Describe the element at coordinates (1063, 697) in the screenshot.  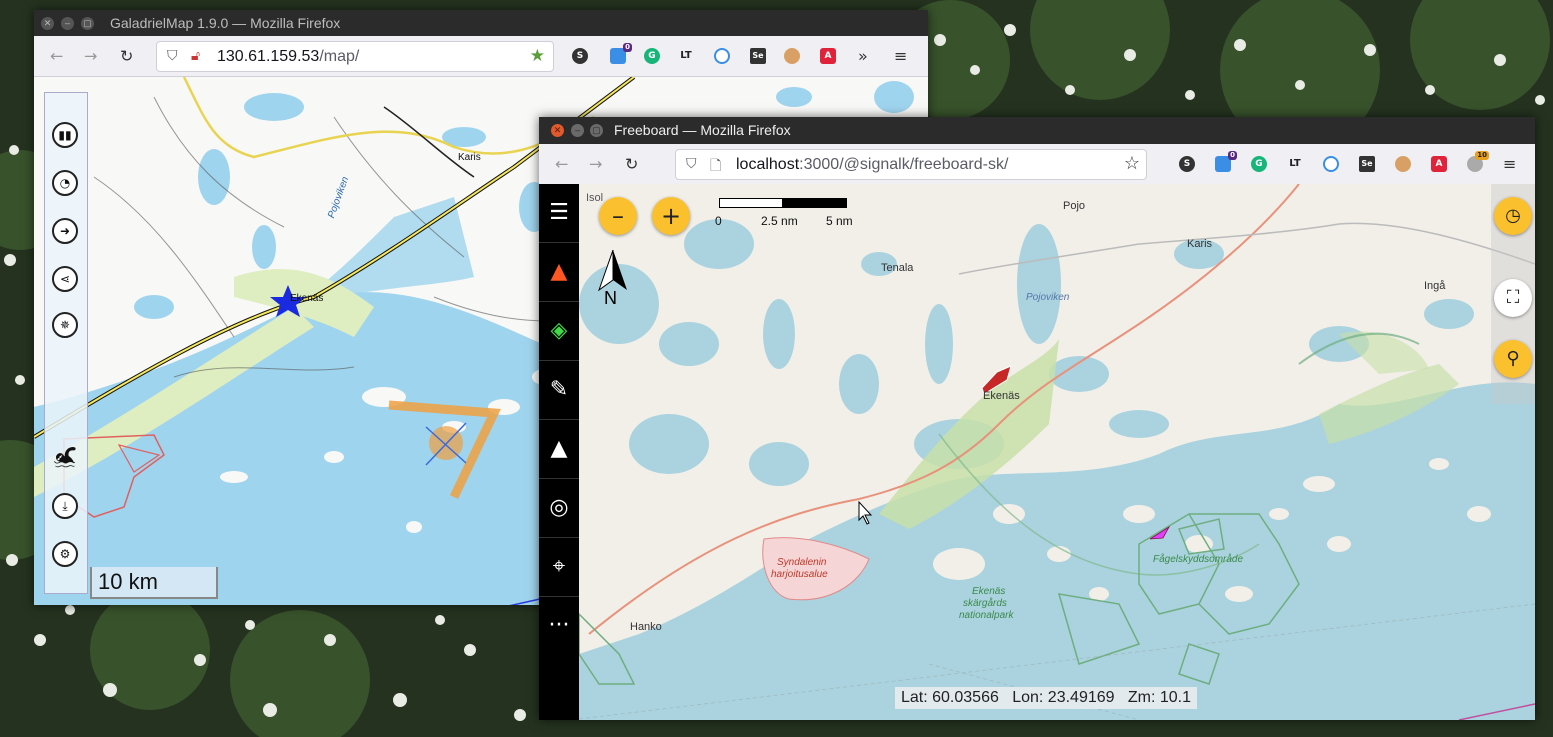
I see `longitude-readout: Lon: 23.49169` at that location.